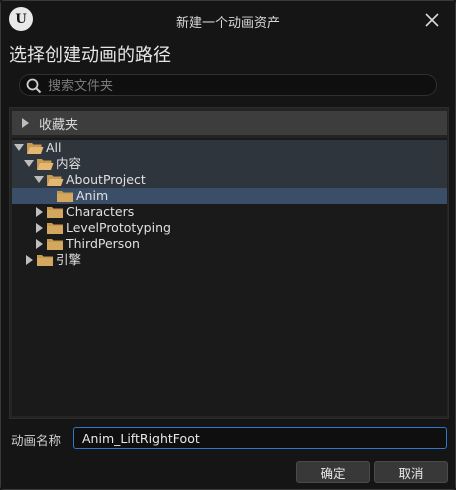 The height and width of the screenshot is (490, 456). I want to click on ok-button: 确定, so click(333, 472).